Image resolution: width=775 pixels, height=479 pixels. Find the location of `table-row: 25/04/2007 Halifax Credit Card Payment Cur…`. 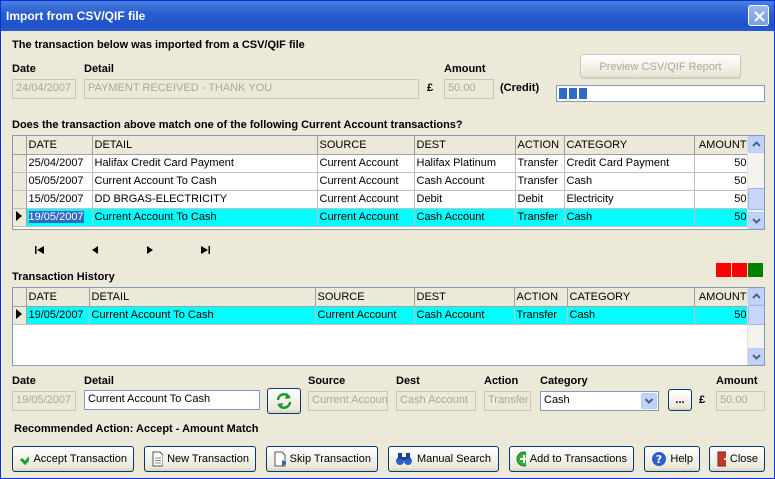

table-row: 25/04/2007 Halifax Credit Card Payment Cur… is located at coordinates (381, 163).